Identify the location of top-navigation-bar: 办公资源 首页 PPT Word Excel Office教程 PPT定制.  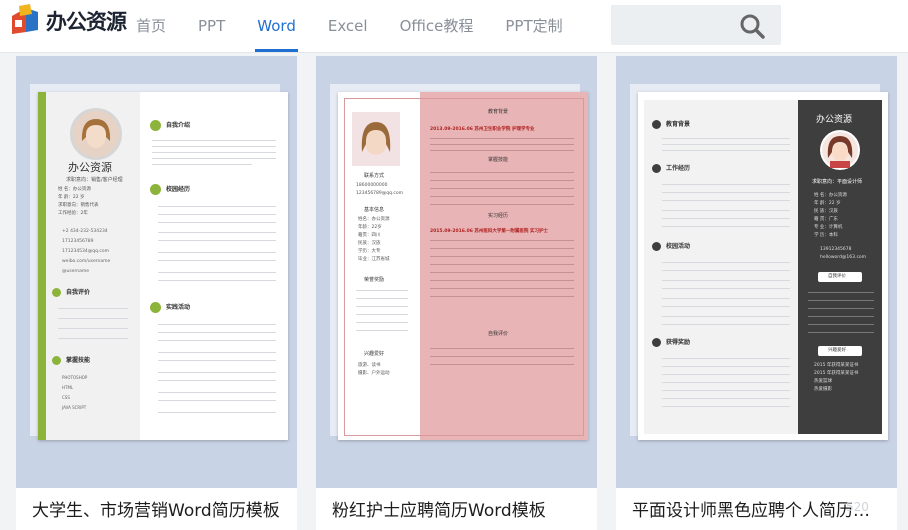
(454, 26).